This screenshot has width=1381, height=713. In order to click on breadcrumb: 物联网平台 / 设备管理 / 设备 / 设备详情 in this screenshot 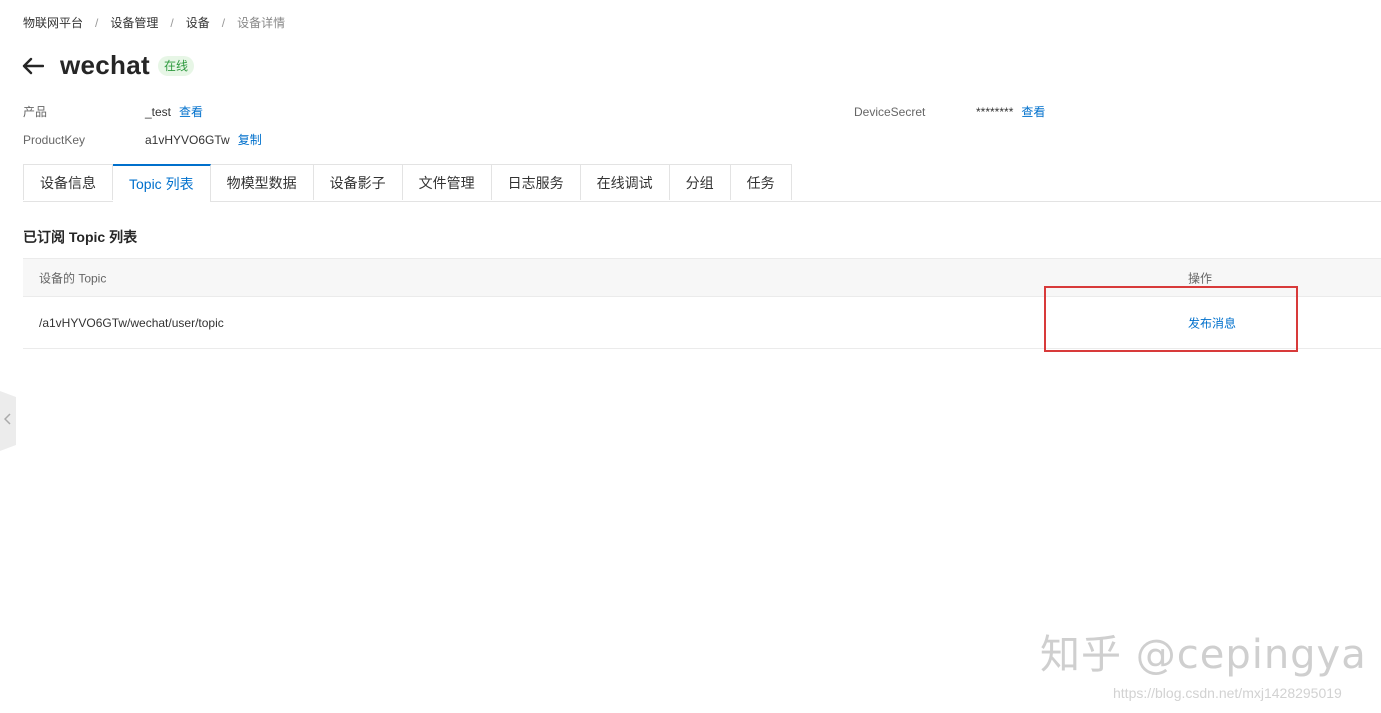, I will do `click(154, 22)`.